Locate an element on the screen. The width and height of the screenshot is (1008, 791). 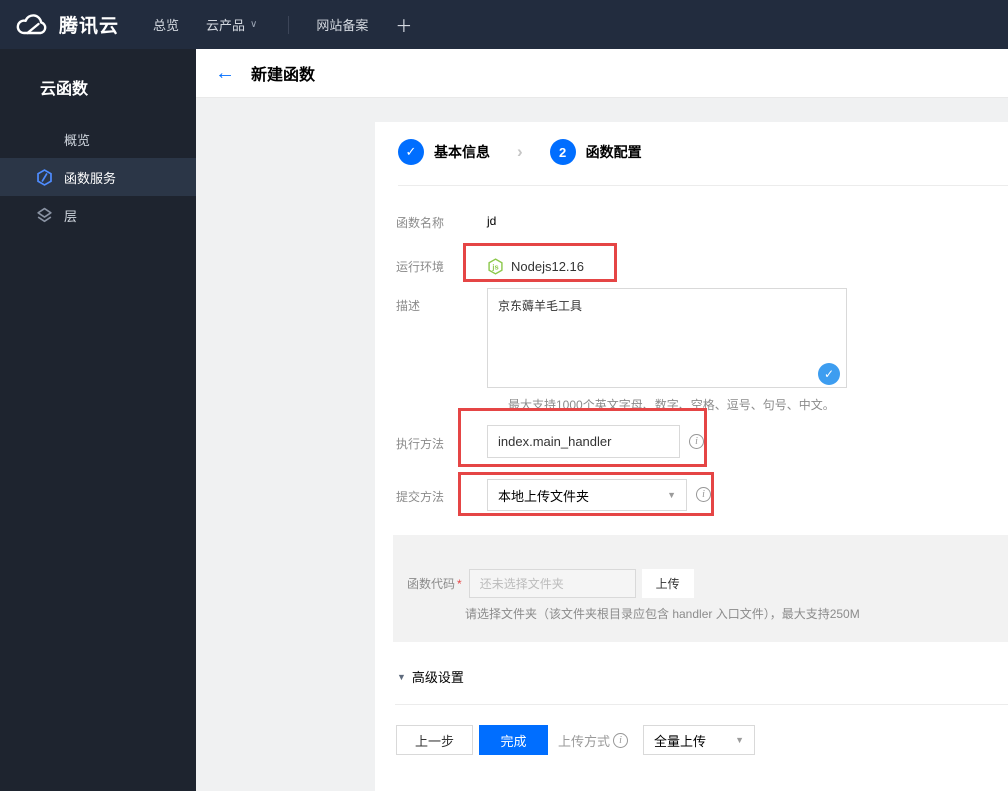
runtime-row: 运行环境 js Nodejs12.16 is located at coordinates (490, 266).